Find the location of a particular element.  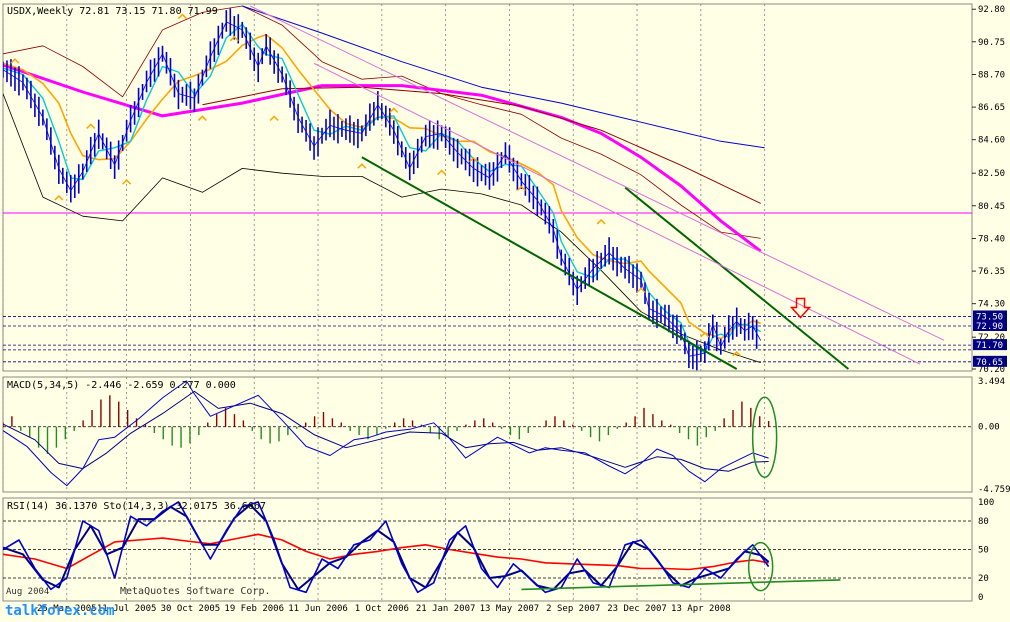

macd-signal-line is located at coordinates (386, 431).